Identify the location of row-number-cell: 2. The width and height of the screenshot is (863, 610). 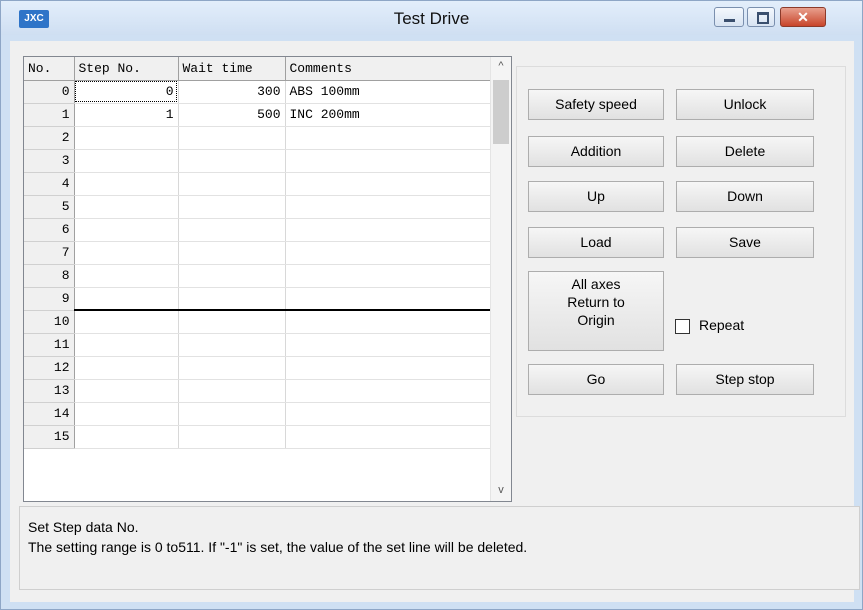
(49, 138).